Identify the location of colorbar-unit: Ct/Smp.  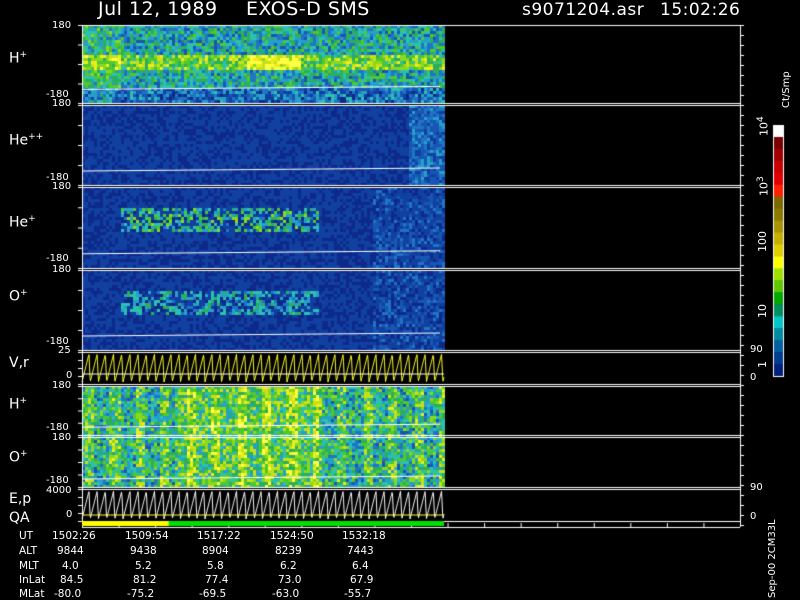
(786, 89).